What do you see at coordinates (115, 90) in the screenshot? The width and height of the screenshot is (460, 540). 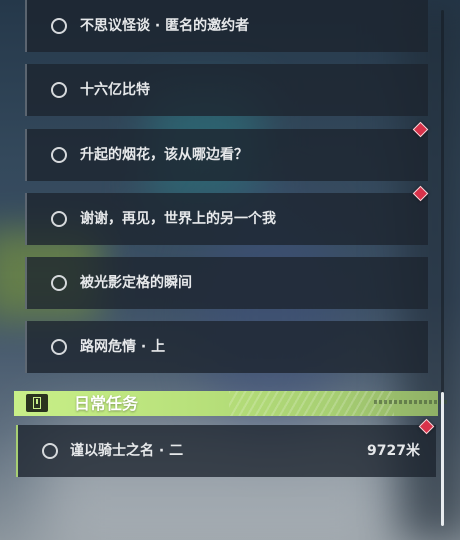 I see `quest-name: 十六亿比特` at bounding box center [115, 90].